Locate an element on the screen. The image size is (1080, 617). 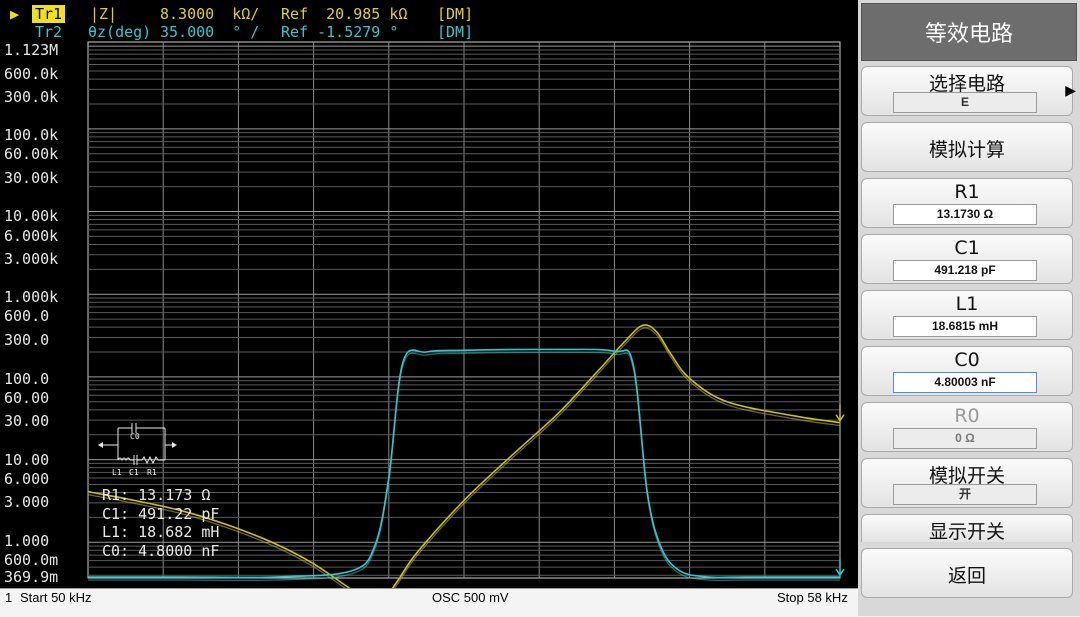
l1-label: L1 is located at coordinates (967, 304).